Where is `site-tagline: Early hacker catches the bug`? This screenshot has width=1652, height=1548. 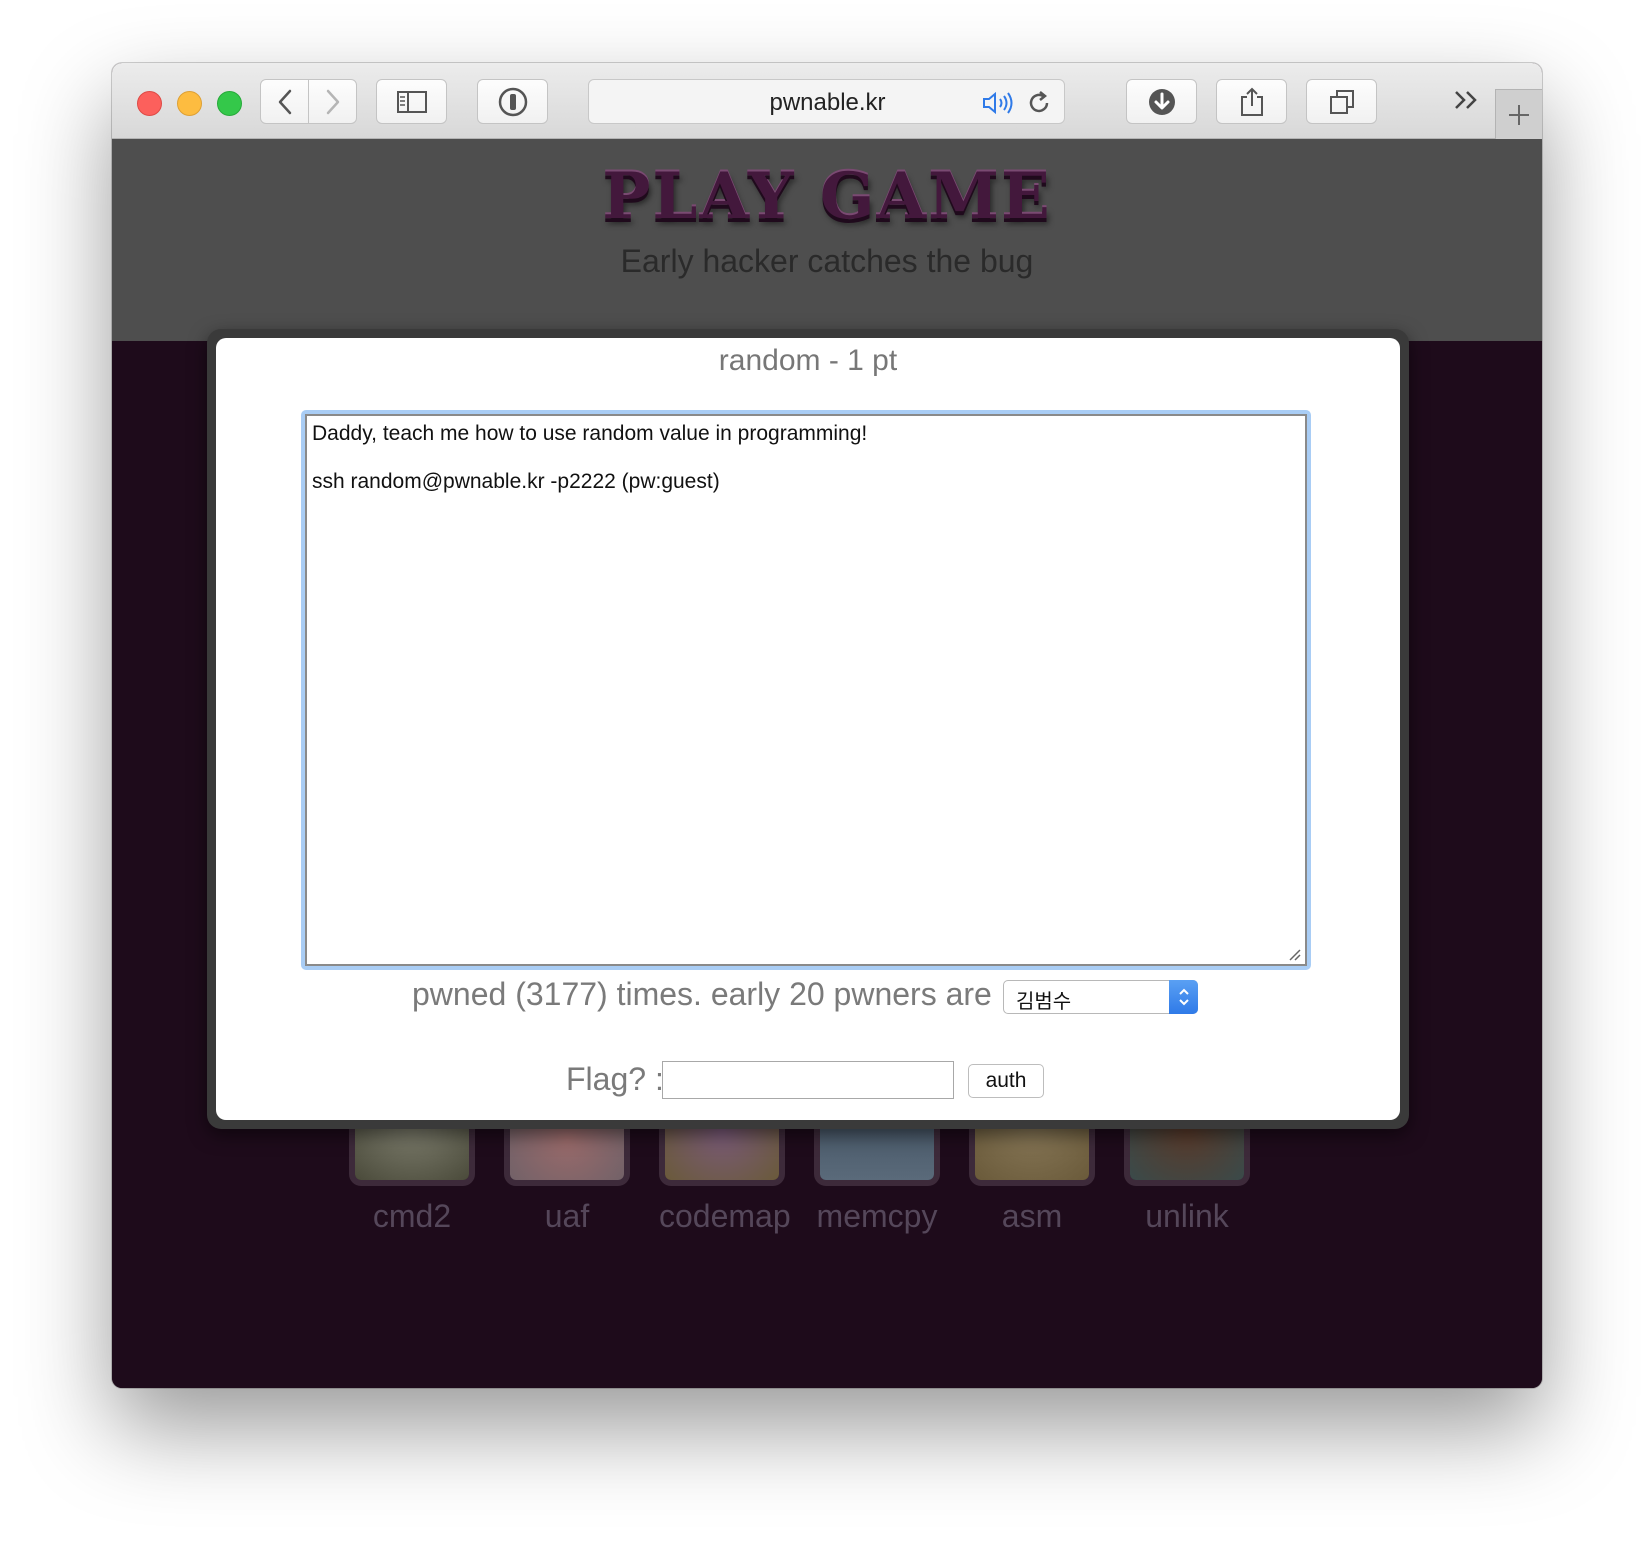 site-tagline: Early hacker catches the bug is located at coordinates (827, 261).